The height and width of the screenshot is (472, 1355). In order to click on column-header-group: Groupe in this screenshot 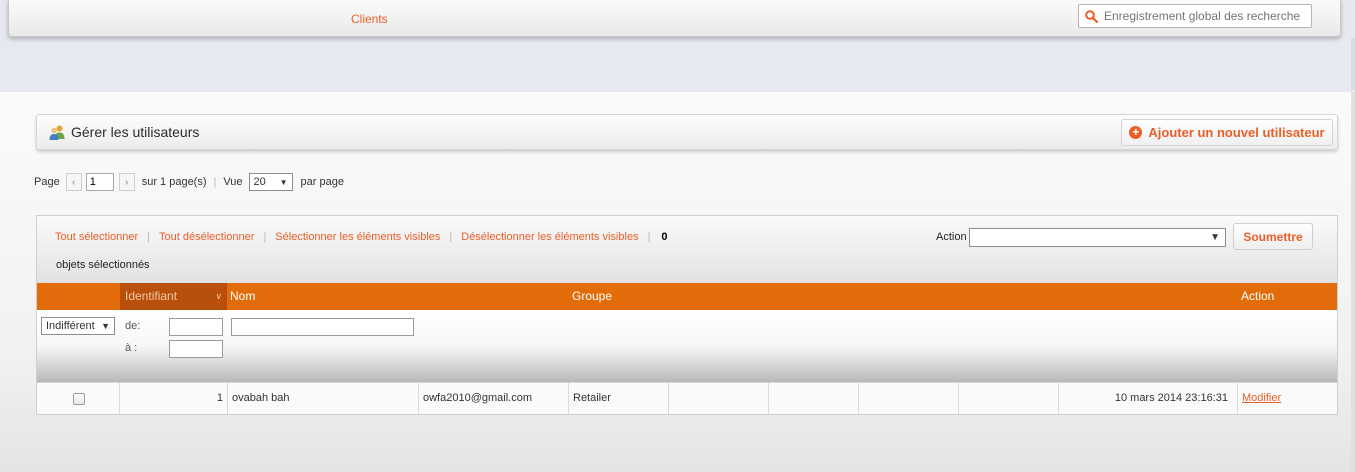, I will do `click(592, 296)`.